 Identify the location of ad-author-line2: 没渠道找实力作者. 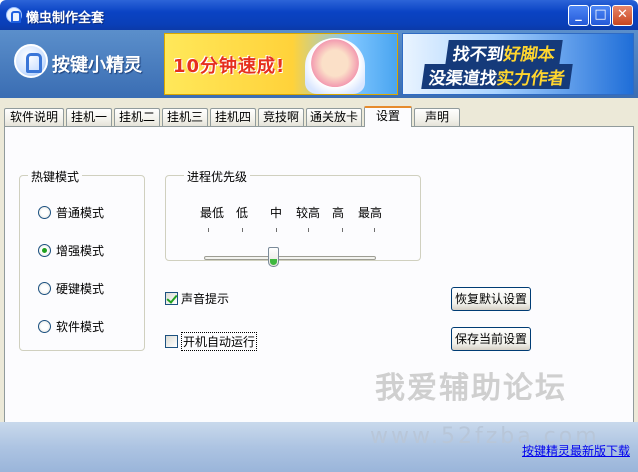
(497, 76).